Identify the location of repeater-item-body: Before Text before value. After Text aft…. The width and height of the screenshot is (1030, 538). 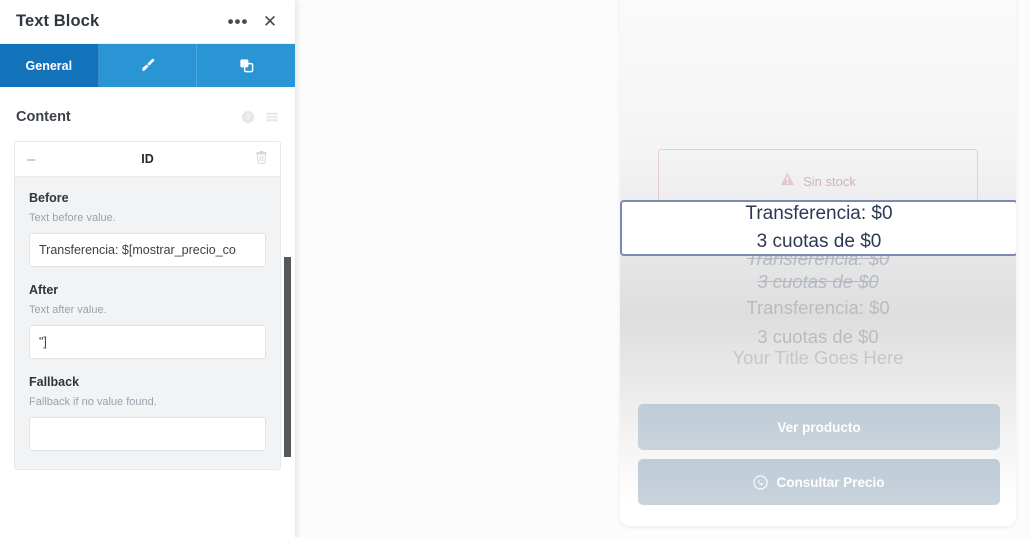
(147, 323).